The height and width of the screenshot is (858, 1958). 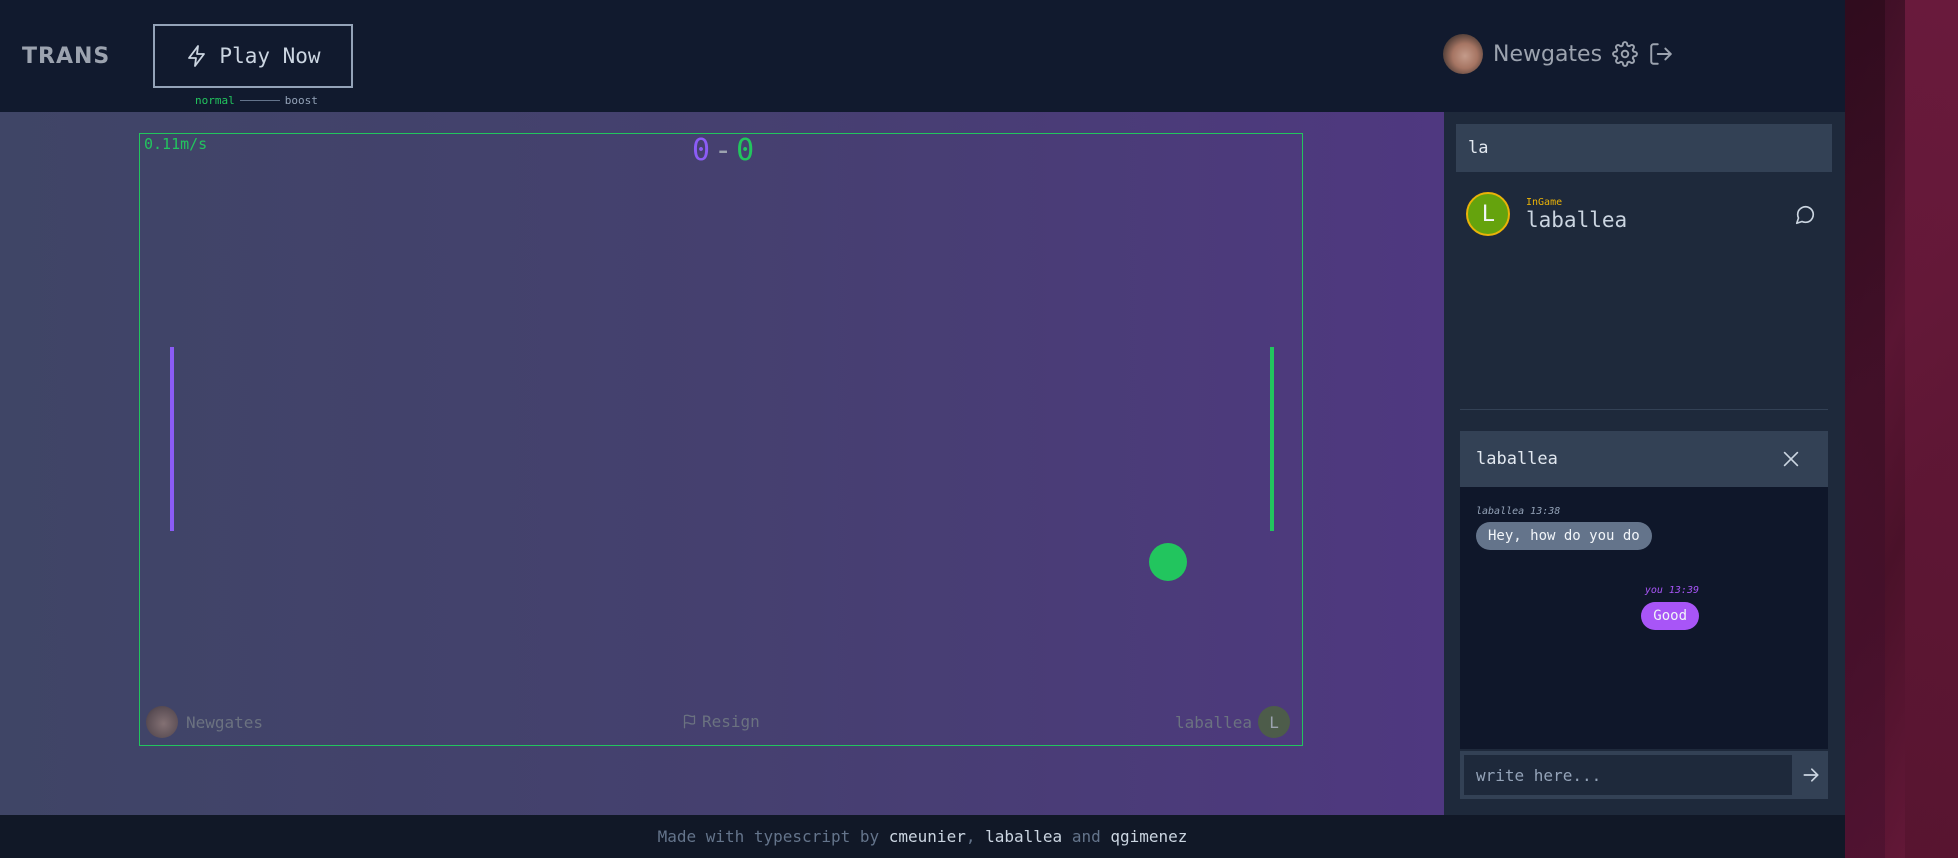 I want to click on paddle-right, so click(x=1272, y=439).